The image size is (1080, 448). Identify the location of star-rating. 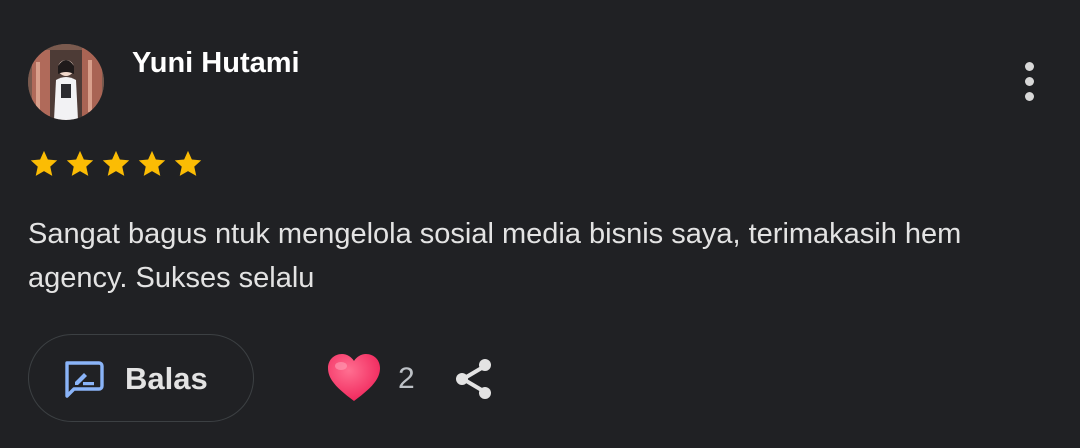
(118, 164).